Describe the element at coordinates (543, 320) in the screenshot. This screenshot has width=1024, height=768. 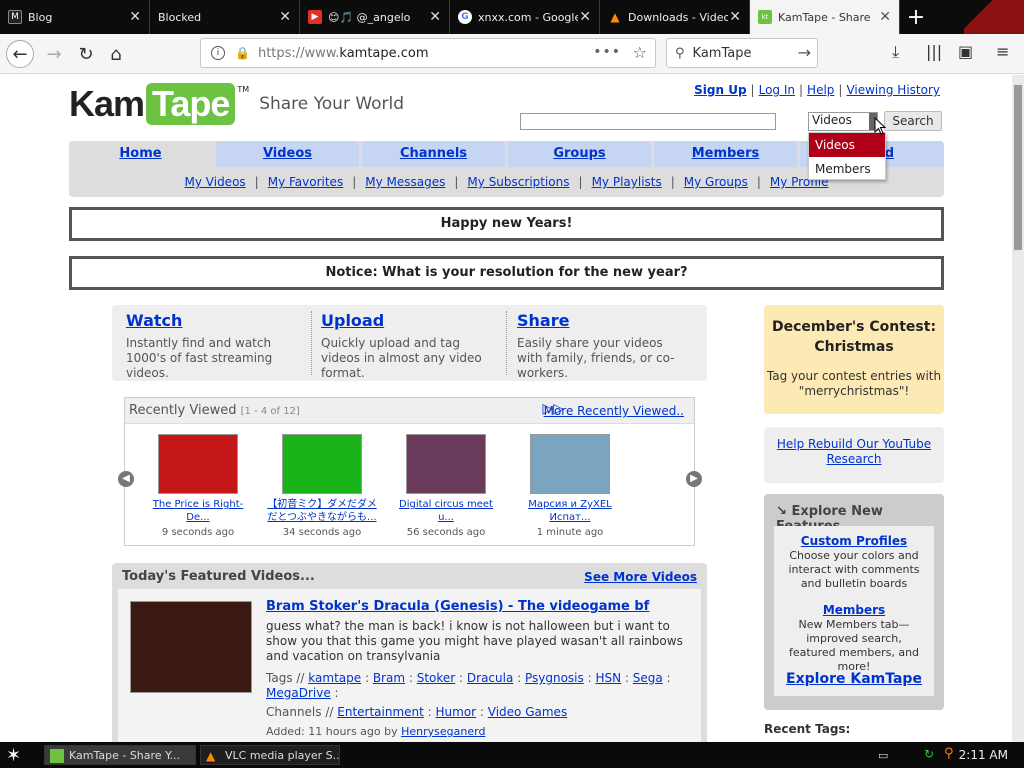
I see `share-link: Share` at that location.